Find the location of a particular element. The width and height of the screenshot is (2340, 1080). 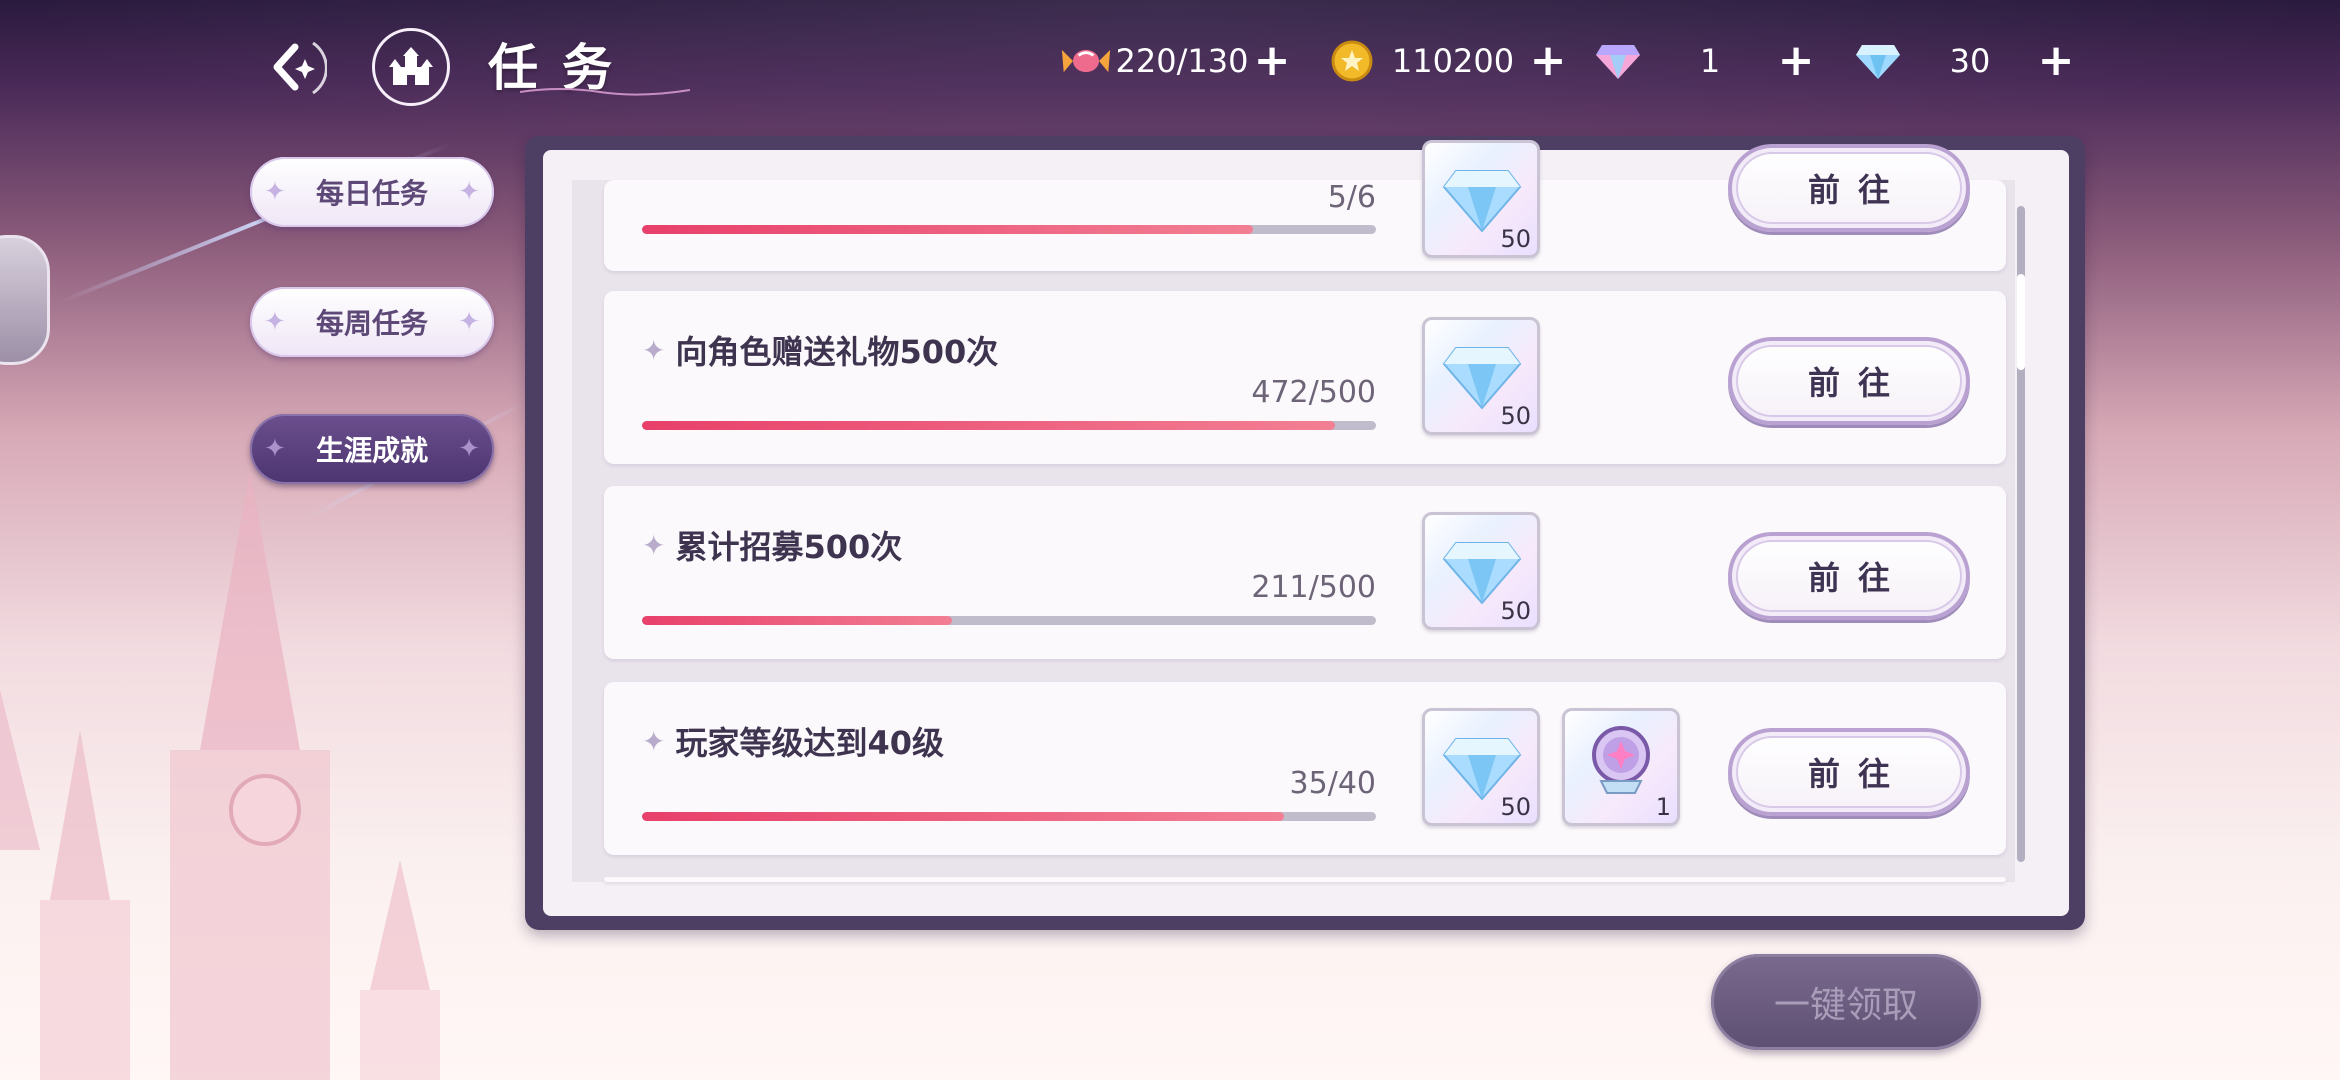

task-progress-text: 211/500 is located at coordinates (1313, 587).